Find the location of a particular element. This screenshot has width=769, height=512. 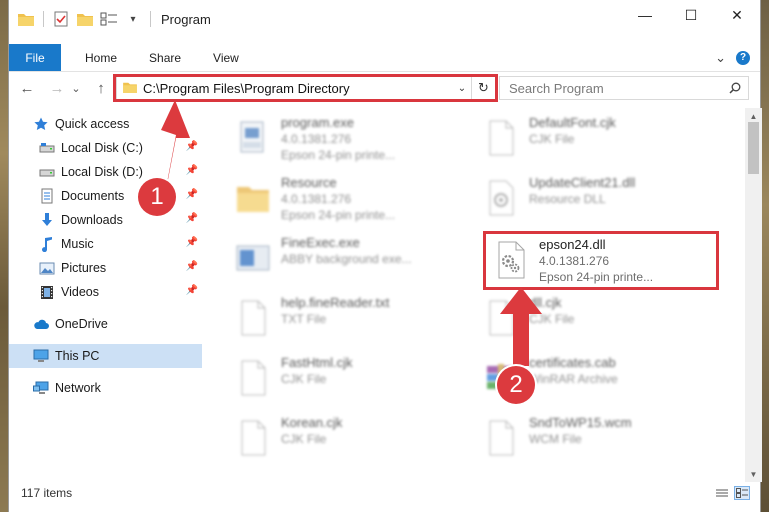

tab-view: View is located at coordinates (224, 57).